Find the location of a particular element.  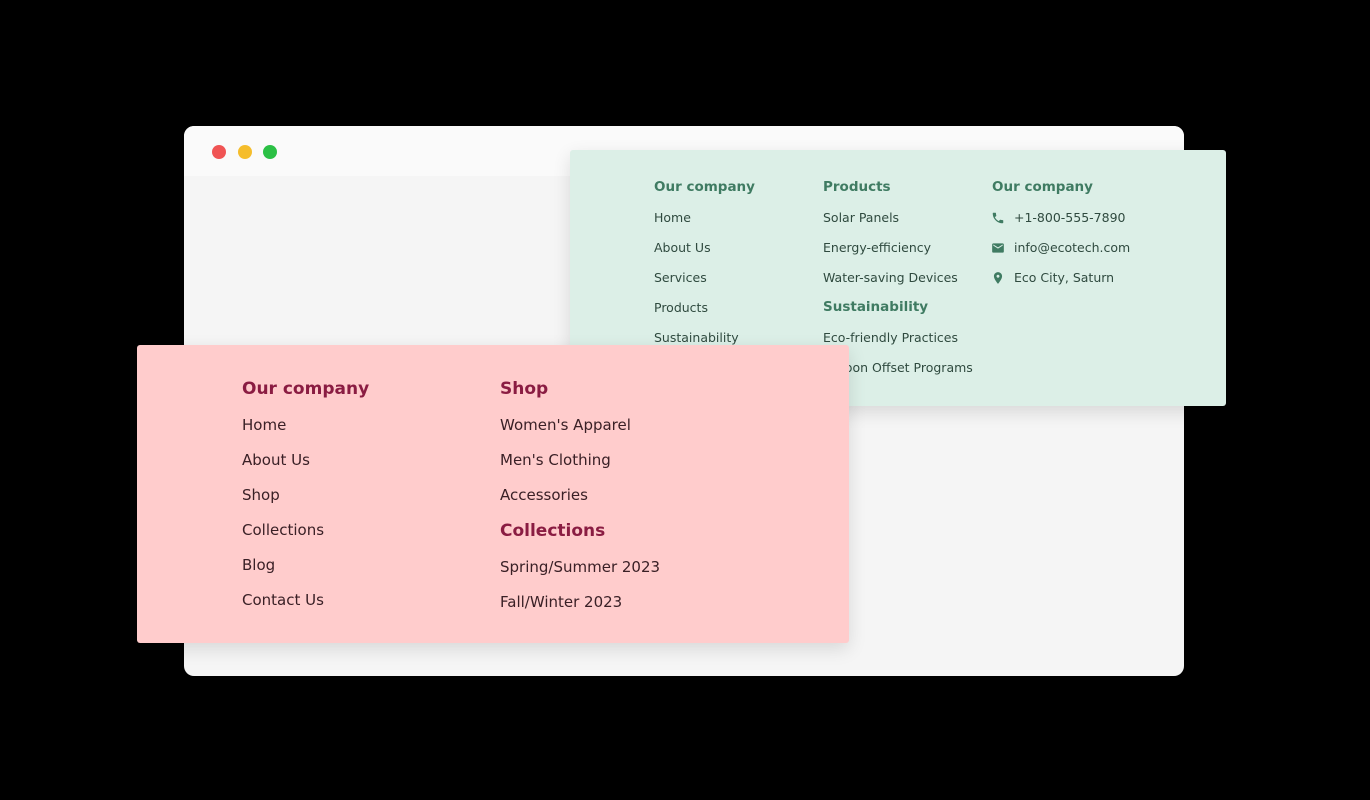

menu-link-eco-friendly-practices: Eco-friendly Practices is located at coordinates (890, 337).